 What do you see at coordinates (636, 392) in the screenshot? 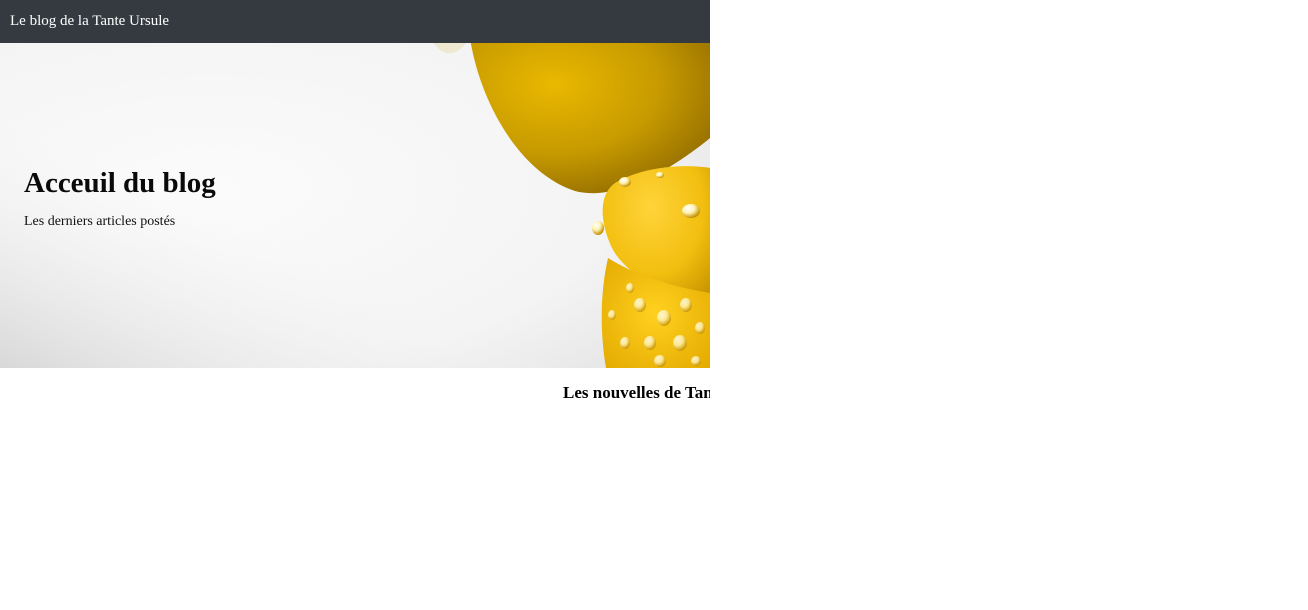
I see `section-title: Les nouvelles de Tante Ursule` at bounding box center [636, 392].